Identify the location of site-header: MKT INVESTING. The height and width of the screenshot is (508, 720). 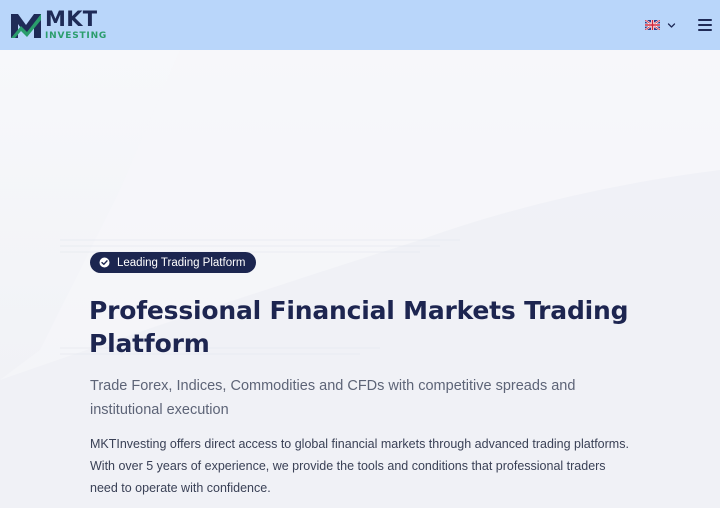
(360, 25).